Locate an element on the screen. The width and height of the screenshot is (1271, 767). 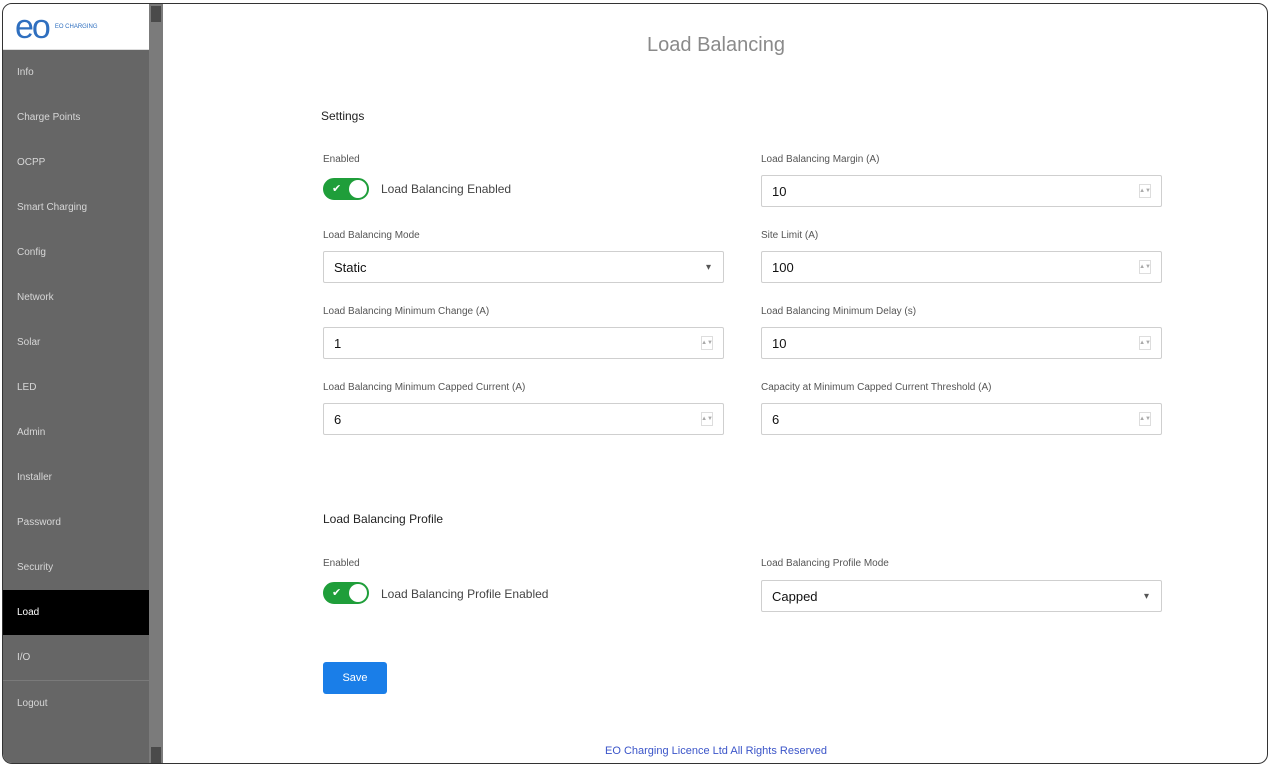
cap-threshold-input: 6 ▲▼ is located at coordinates (961, 419).